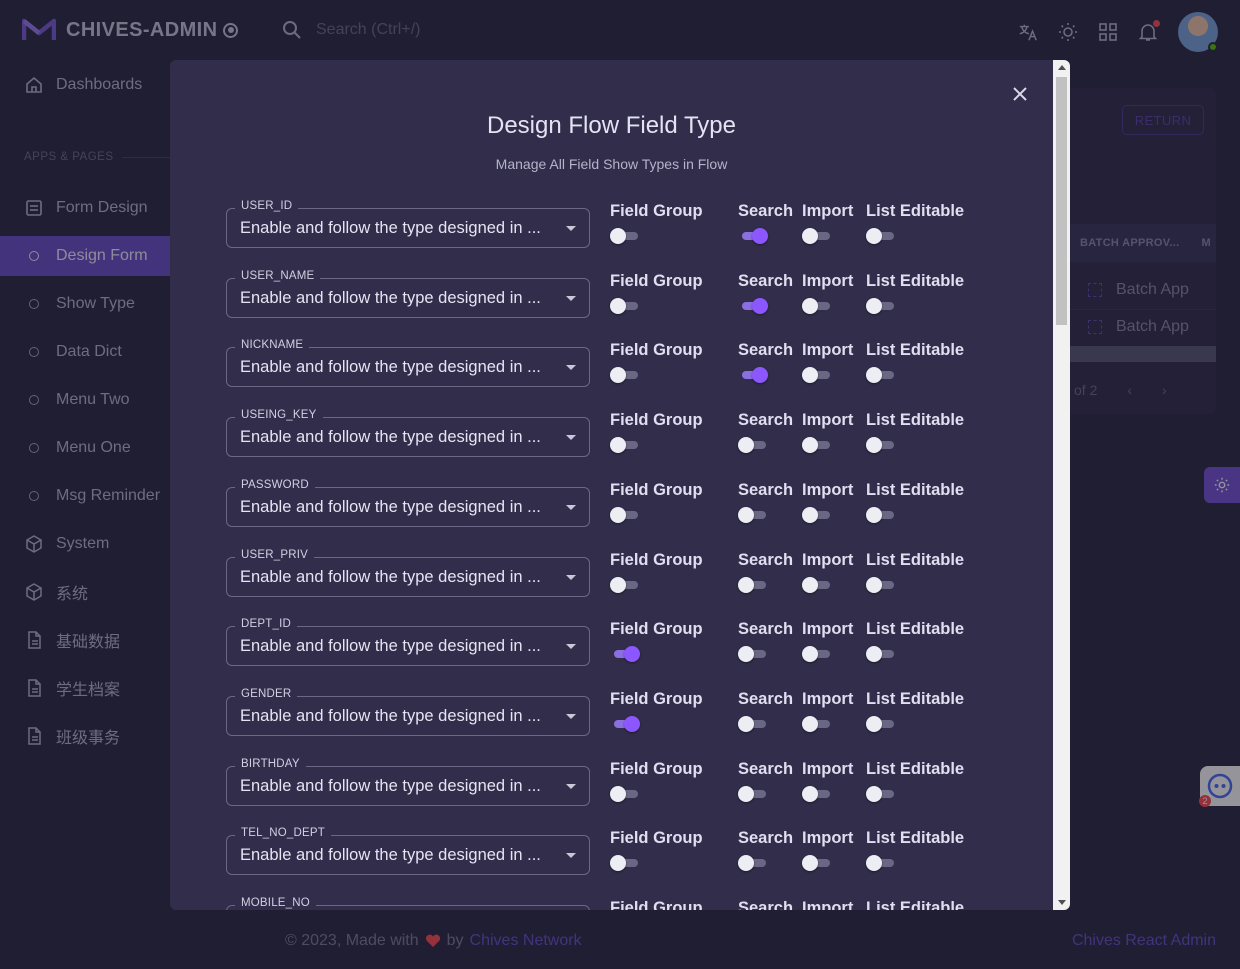 Image resolution: width=1240 pixels, height=969 pixels. What do you see at coordinates (1020, 94) in the screenshot?
I see `close-button` at bounding box center [1020, 94].